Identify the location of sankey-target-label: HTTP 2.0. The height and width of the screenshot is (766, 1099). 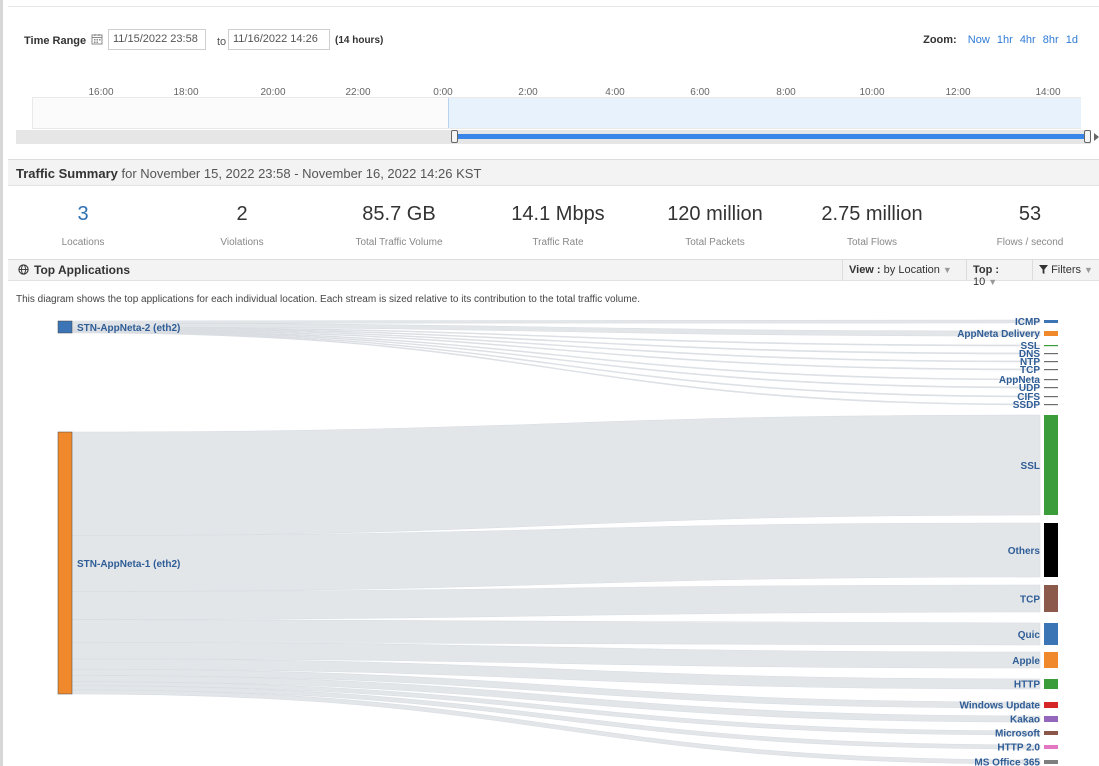
(1018, 748).